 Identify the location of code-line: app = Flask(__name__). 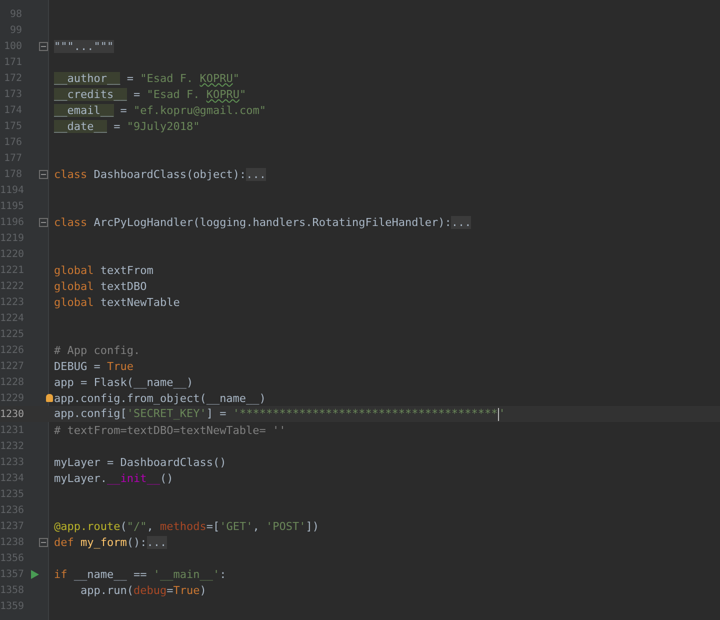
(124, 382).